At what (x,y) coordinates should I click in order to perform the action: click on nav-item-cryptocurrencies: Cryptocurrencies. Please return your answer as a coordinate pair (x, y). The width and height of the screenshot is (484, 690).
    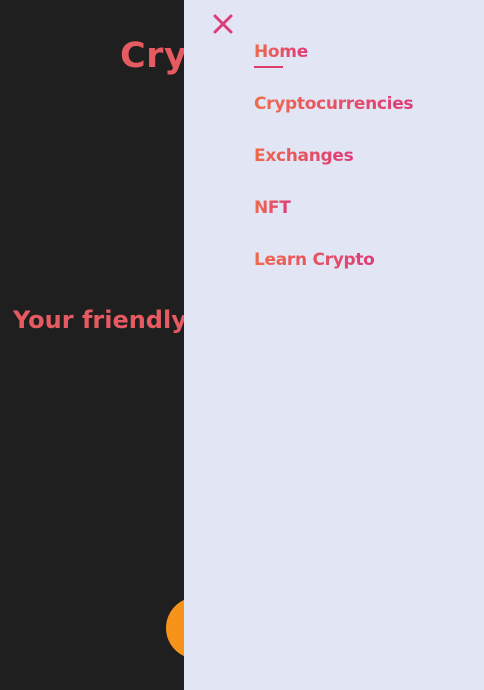
    Looking at the image, I should click on (334, 120).